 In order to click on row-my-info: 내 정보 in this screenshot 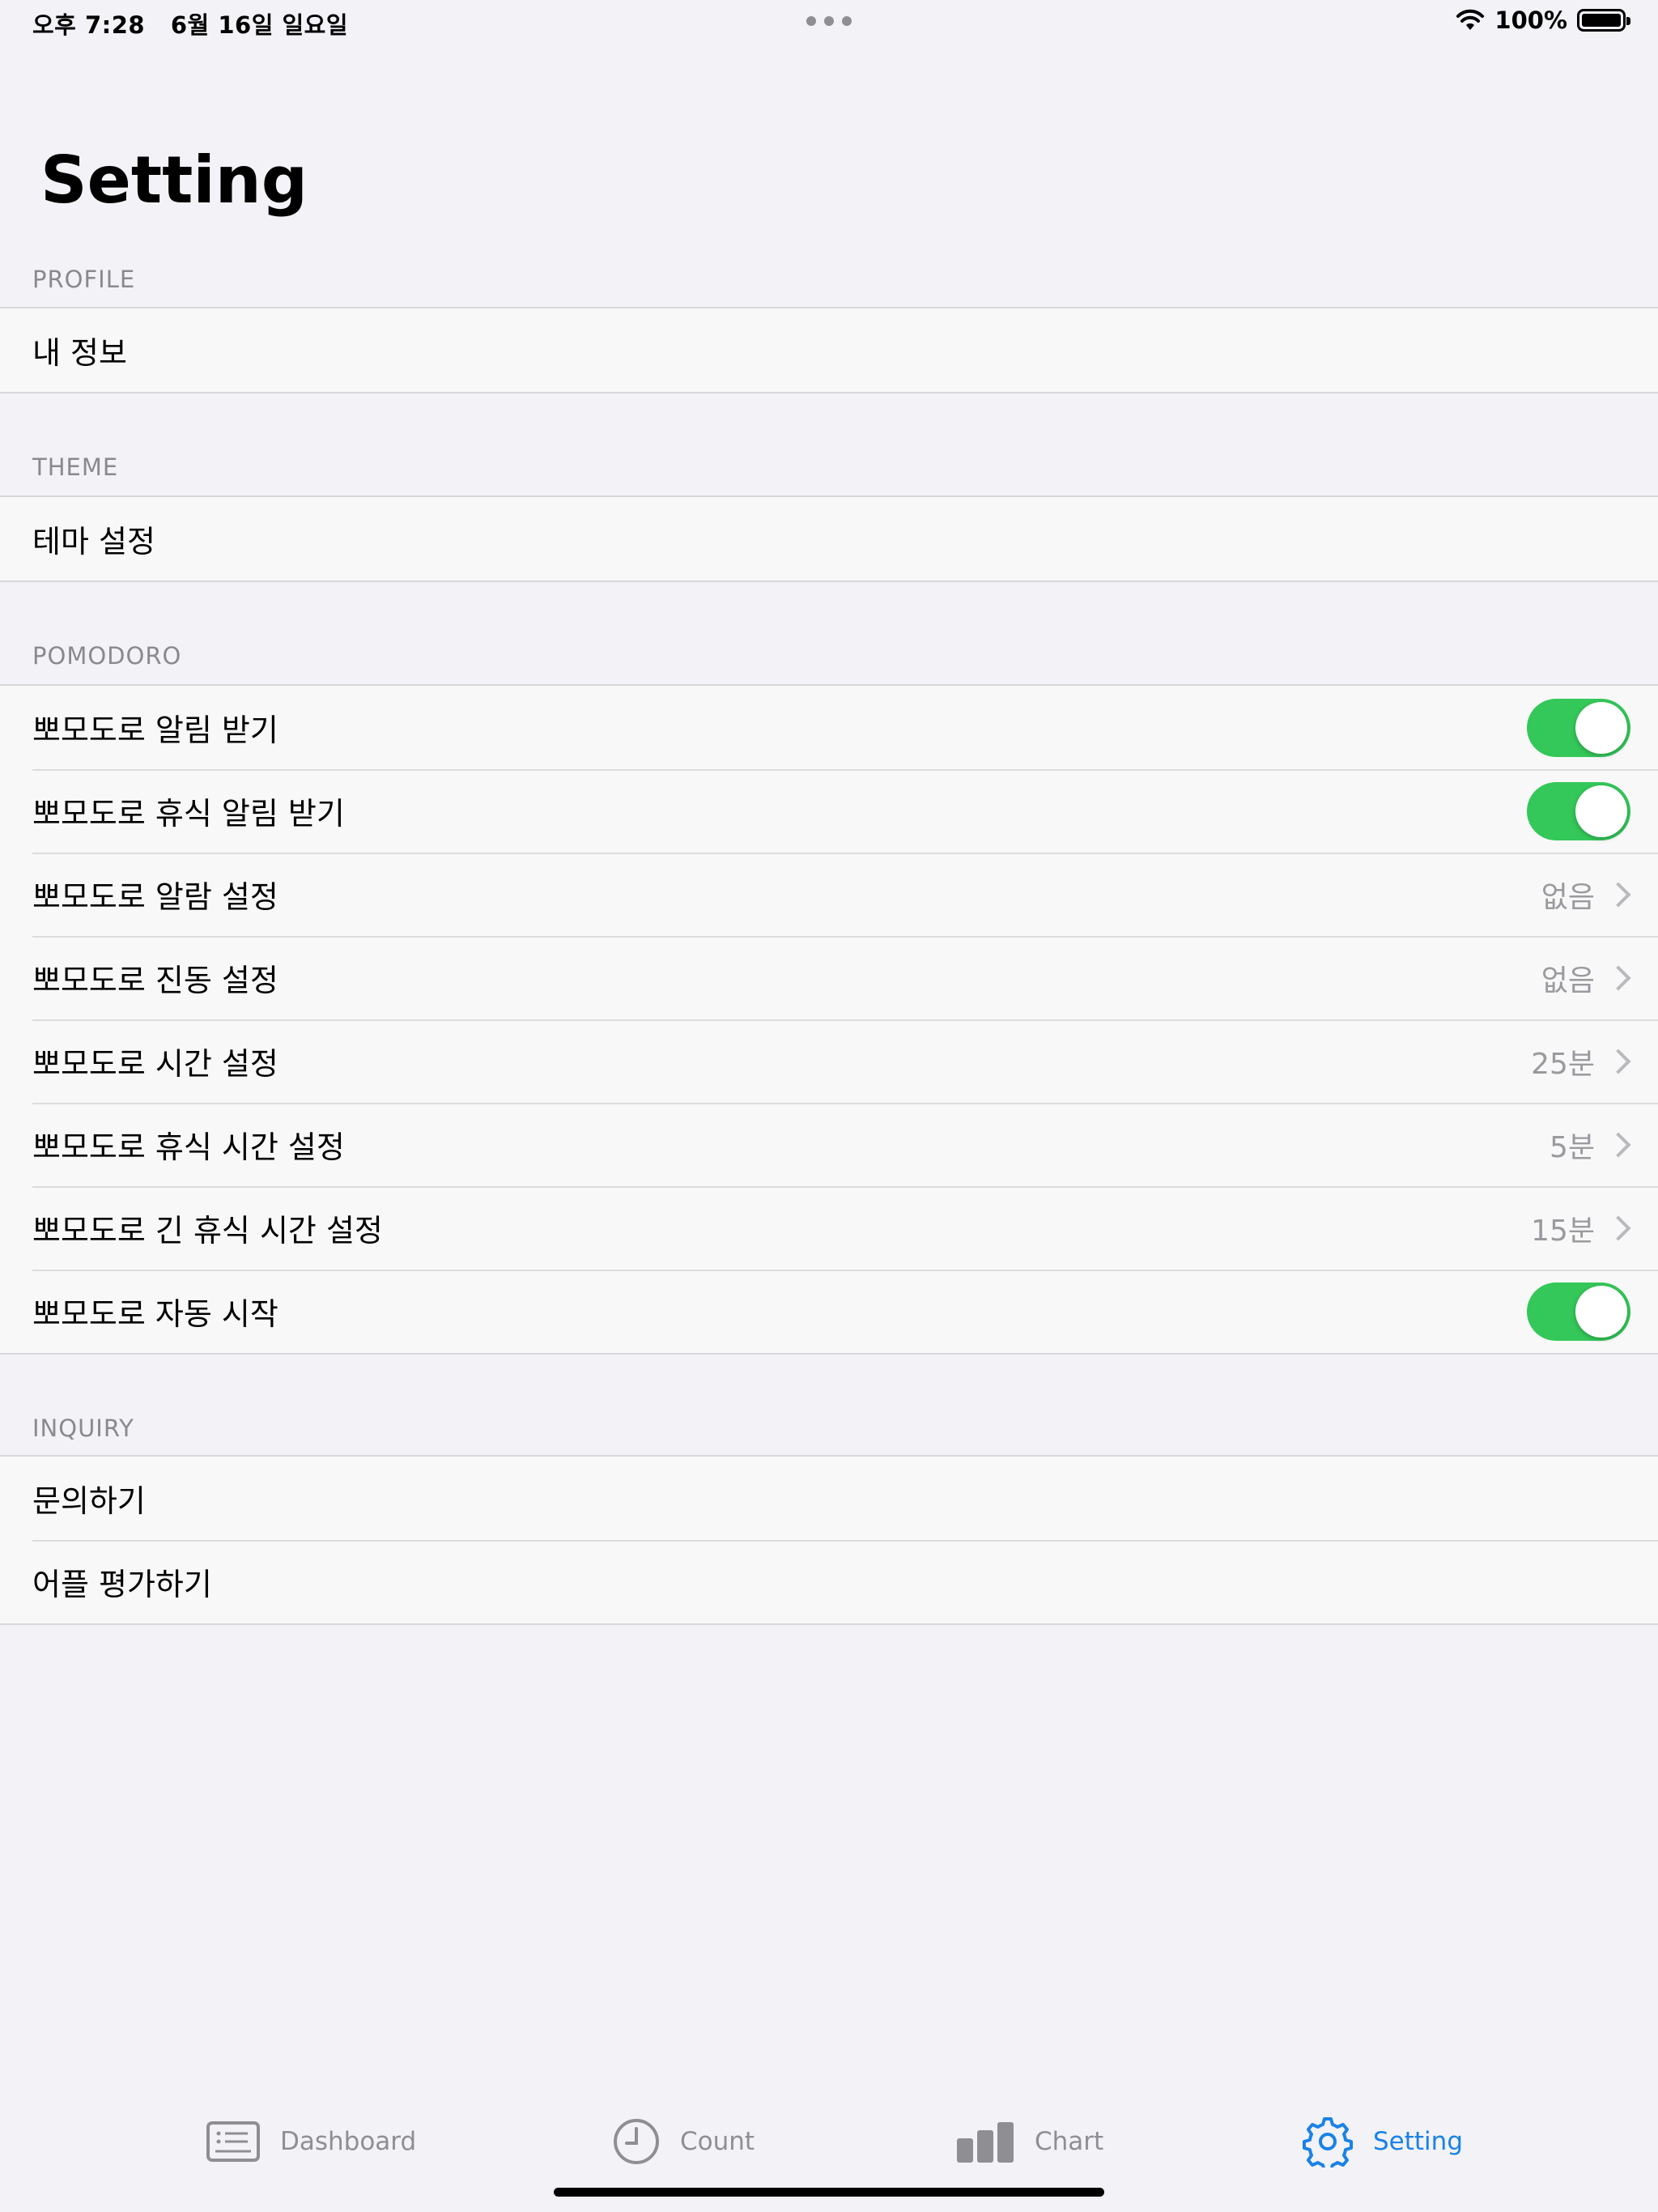, I will do `click(829, 350)`.